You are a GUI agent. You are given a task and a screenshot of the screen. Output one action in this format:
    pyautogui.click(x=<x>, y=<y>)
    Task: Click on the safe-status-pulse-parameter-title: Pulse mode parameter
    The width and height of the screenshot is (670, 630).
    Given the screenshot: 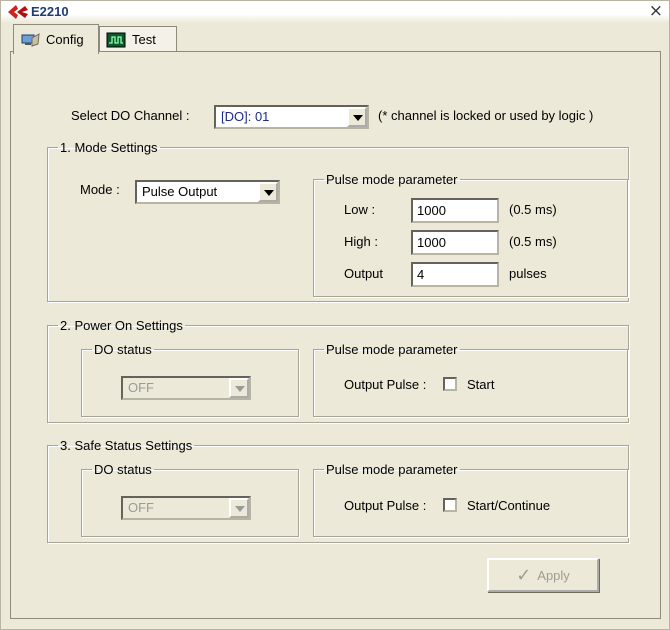 What is the action you would take?
    pyautogui.click(x=392, y=469)
    